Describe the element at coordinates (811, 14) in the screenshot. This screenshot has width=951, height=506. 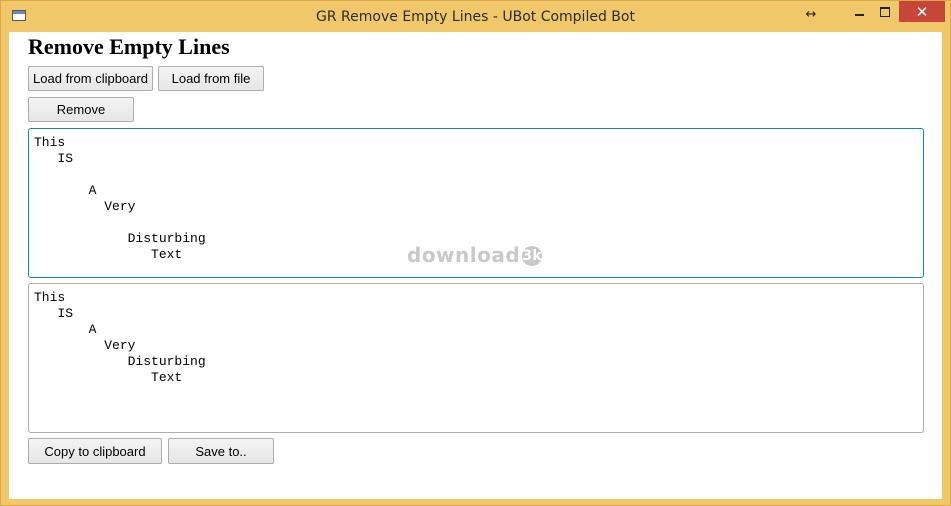
I see `resize-arrows-icon: ↔` at that location.